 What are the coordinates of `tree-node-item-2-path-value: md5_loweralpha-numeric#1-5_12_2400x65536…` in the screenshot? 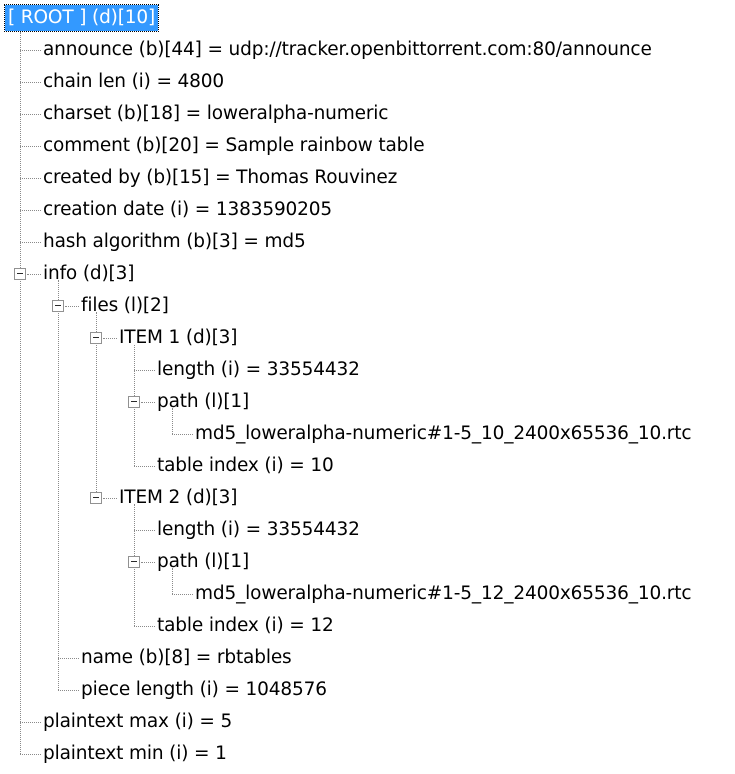 It's located at (443, 594).